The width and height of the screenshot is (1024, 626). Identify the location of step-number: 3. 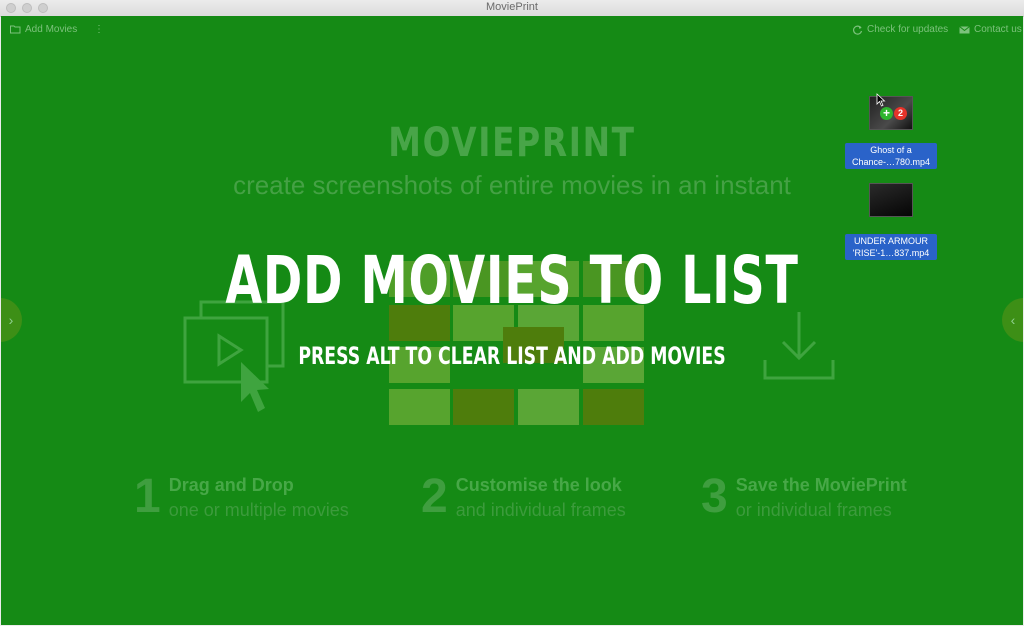
(714, 496).